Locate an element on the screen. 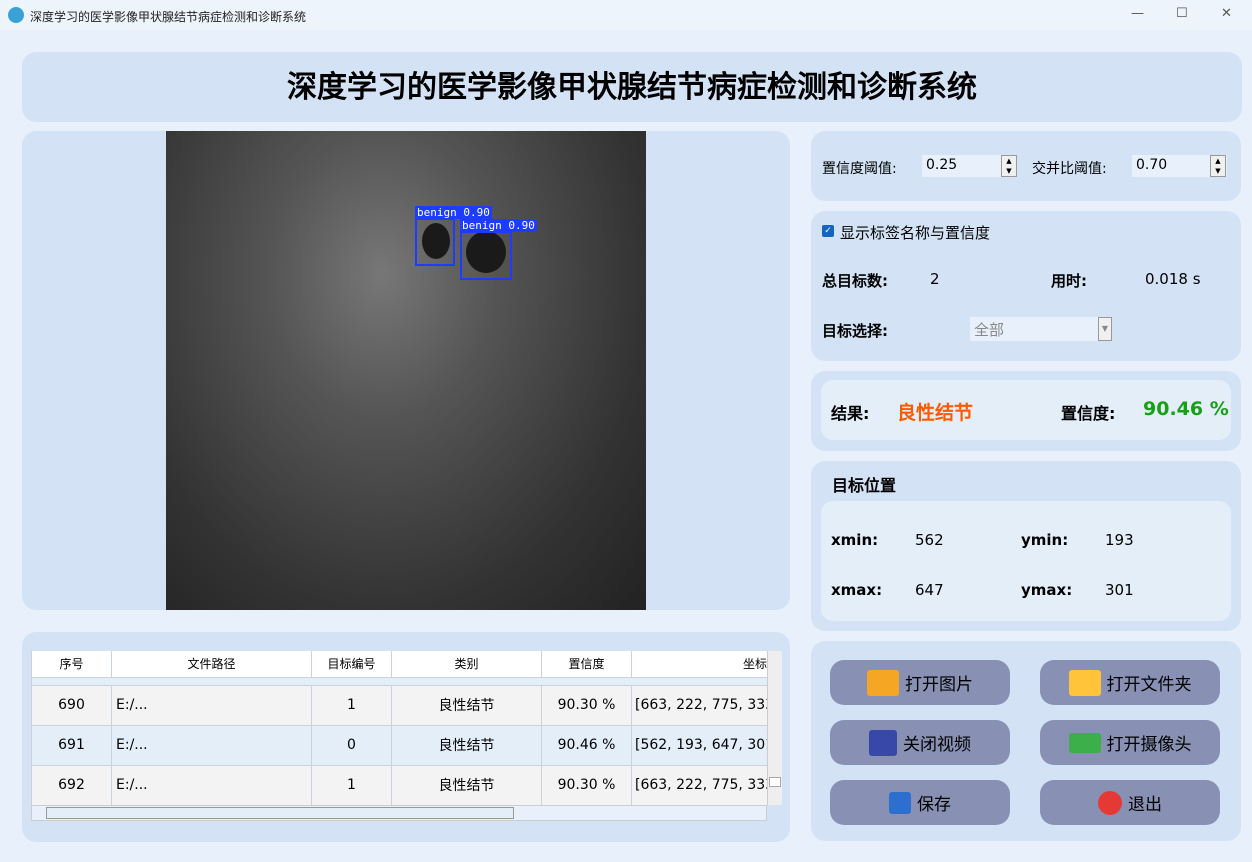 This screenshot has width=1252, height=862. exit-button: 退出 is located at coordinates (1130, 802).